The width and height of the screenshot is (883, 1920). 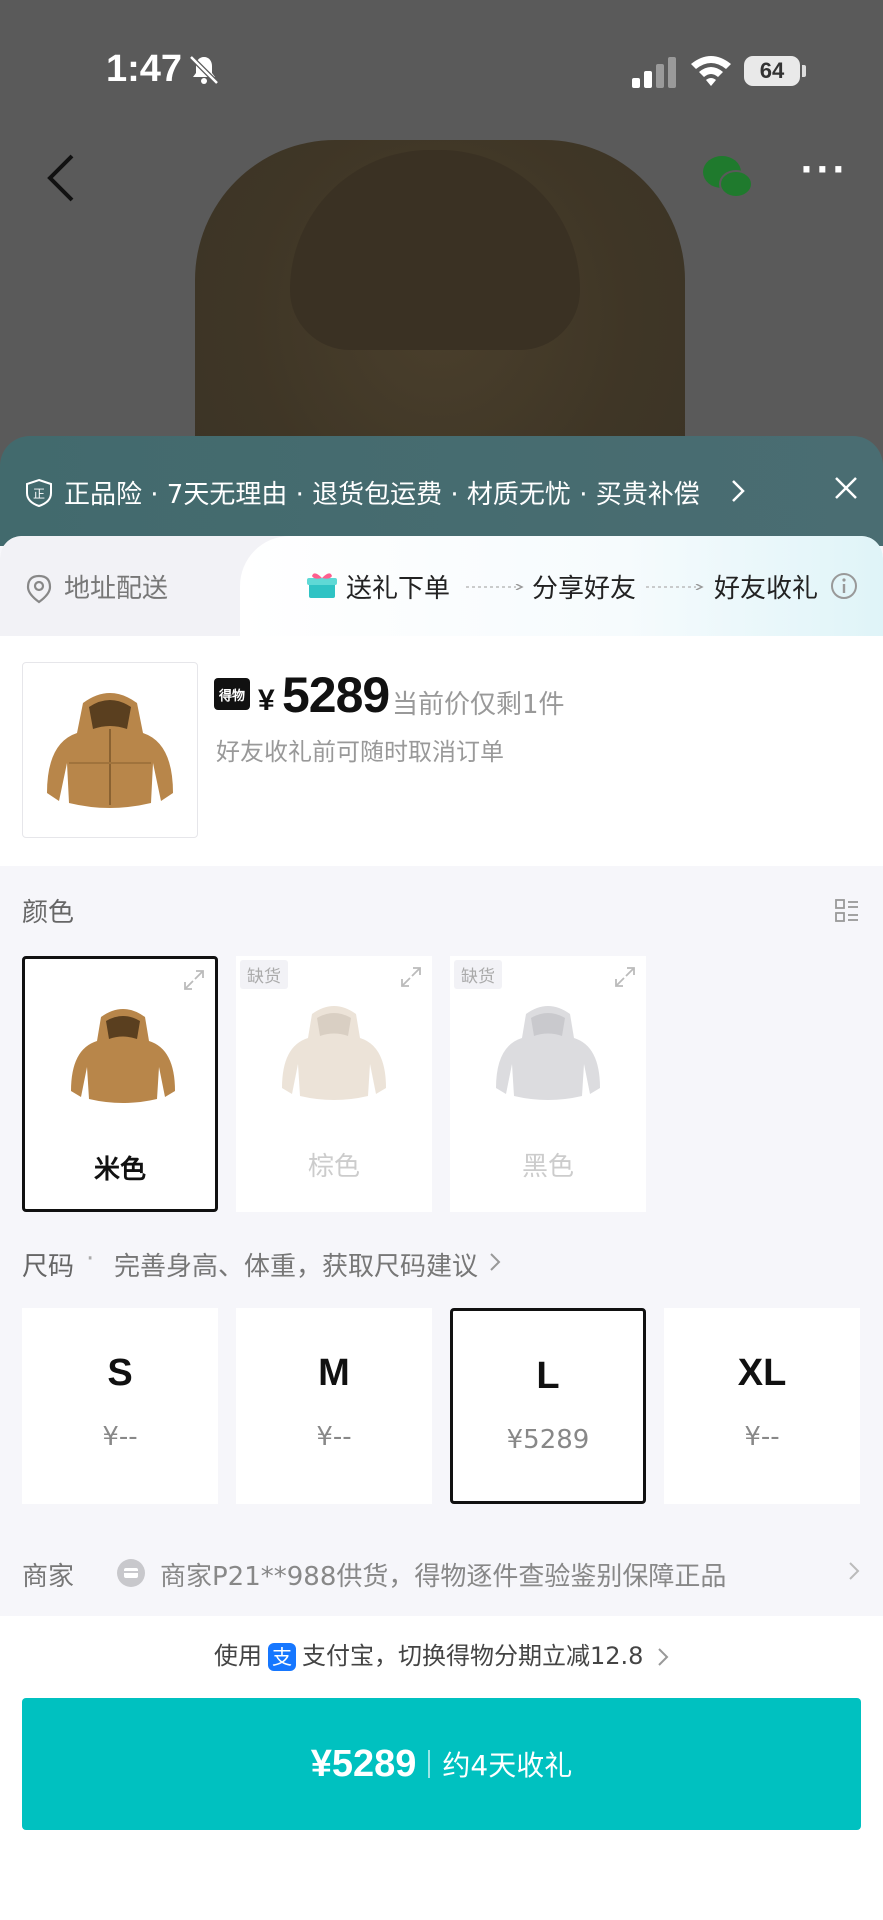 What do you see at coordinates (266, 700) in the screenshot?
I see `price-currency: ¥` at bounding box center [266, 700].